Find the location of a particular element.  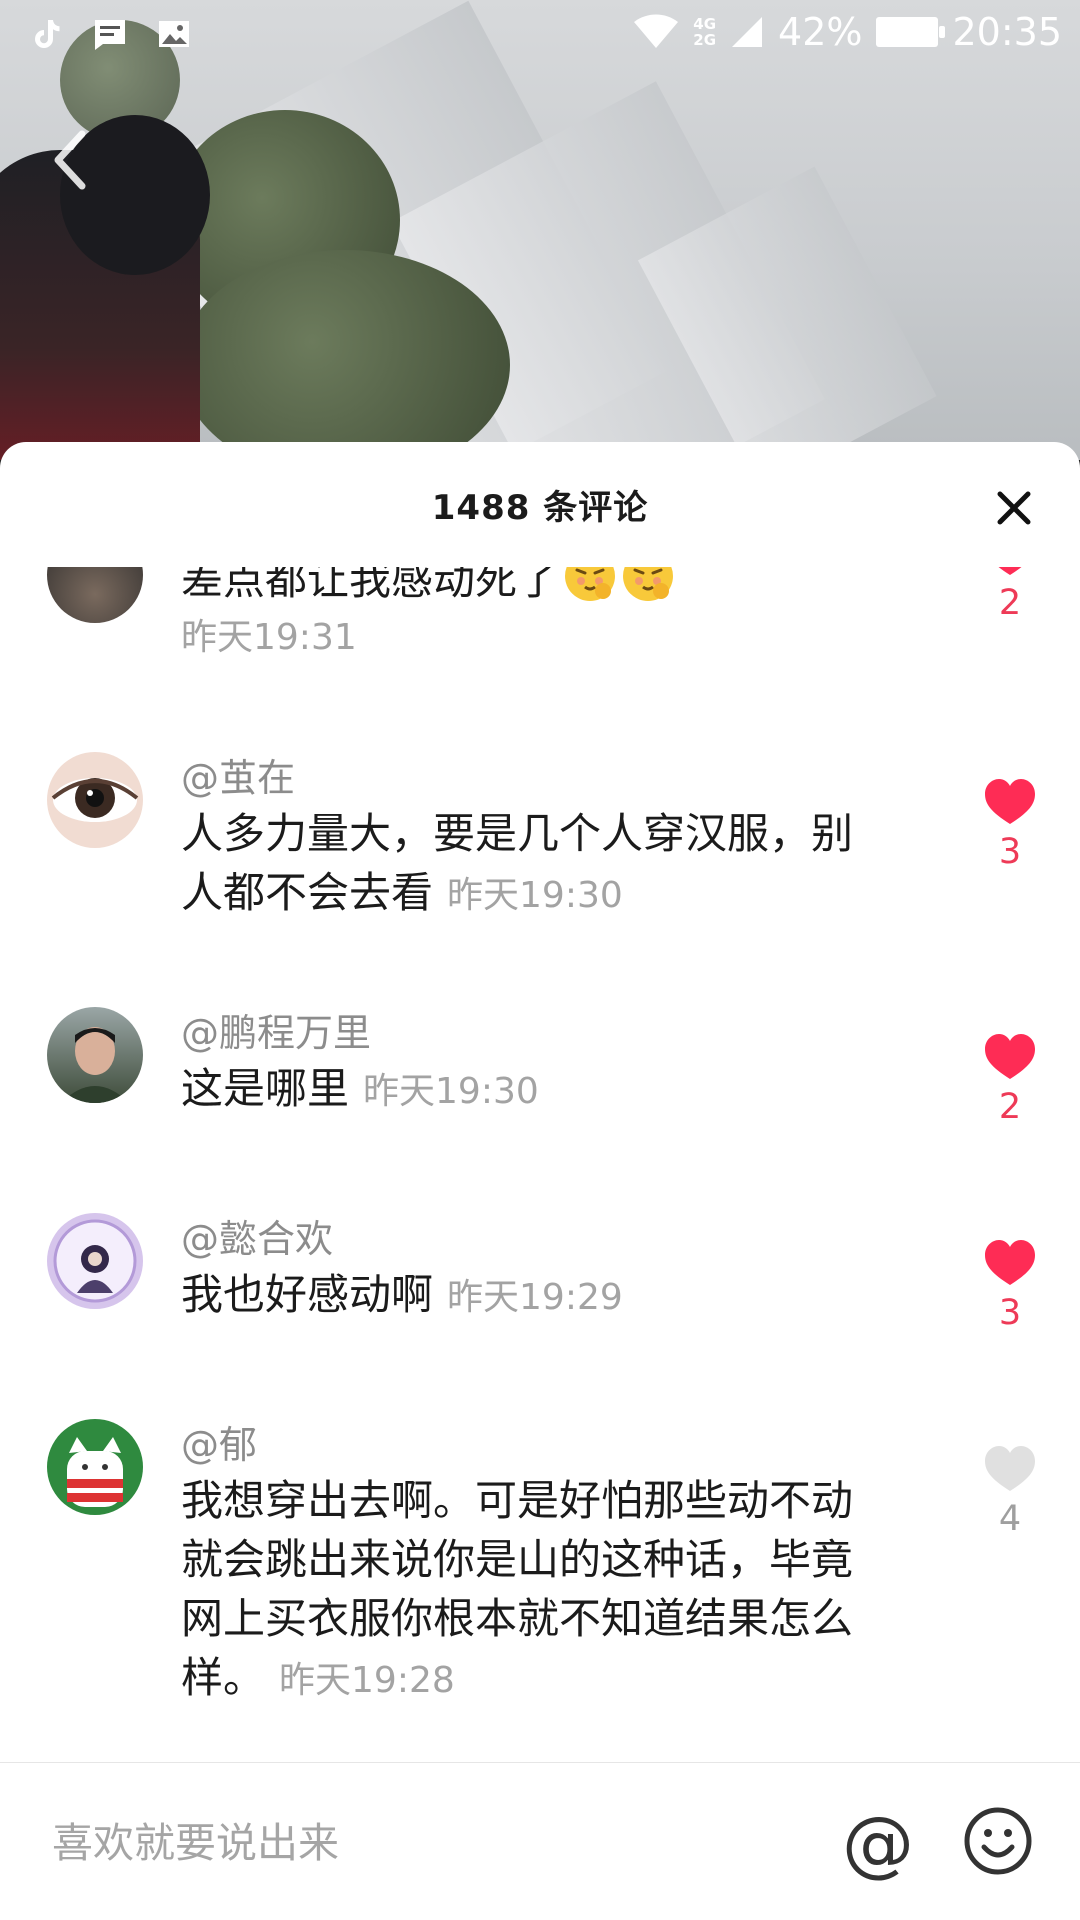

comment-item: @鹏程万里 这是哪里 昨天19:30 2 is located at coordinates (540, 1087).